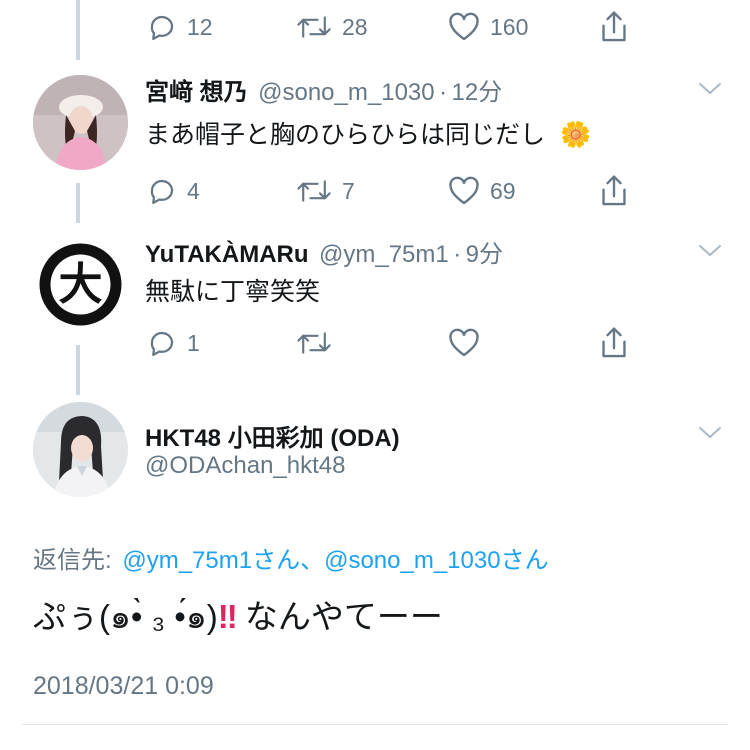  Describe the element at coordinates (78, 30) in the screenshot. I see `thread-line-top` at that location.